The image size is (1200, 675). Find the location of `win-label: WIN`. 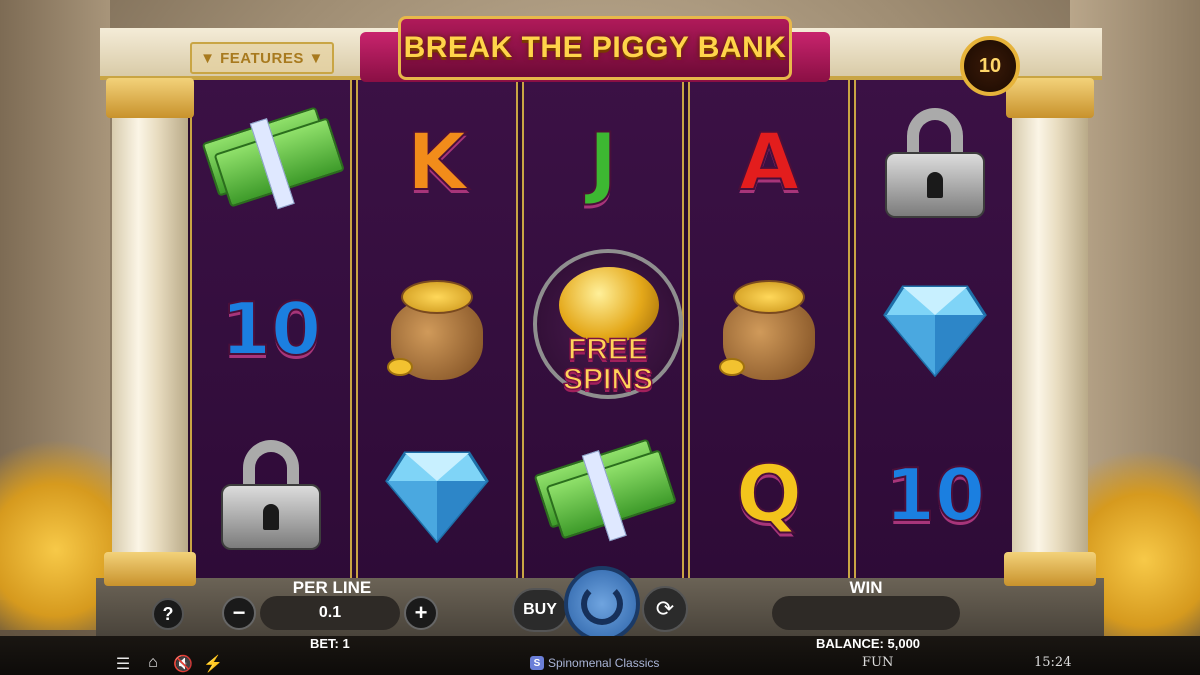

win-label: WIN is located at coordinates (866, 587).